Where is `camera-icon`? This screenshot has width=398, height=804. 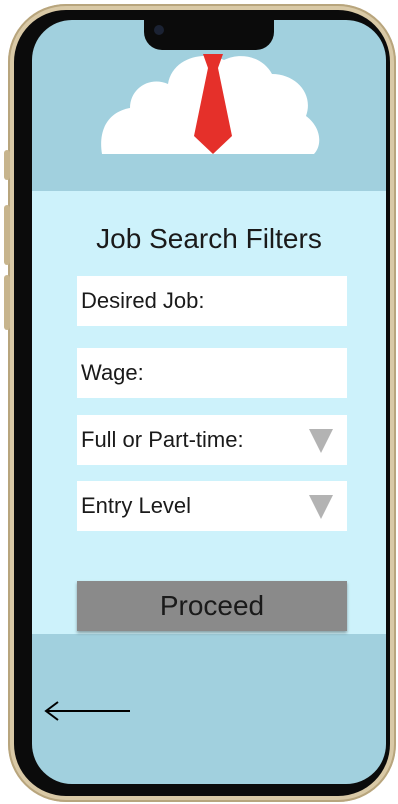 camera-icon is located at coordinates (159, 30).